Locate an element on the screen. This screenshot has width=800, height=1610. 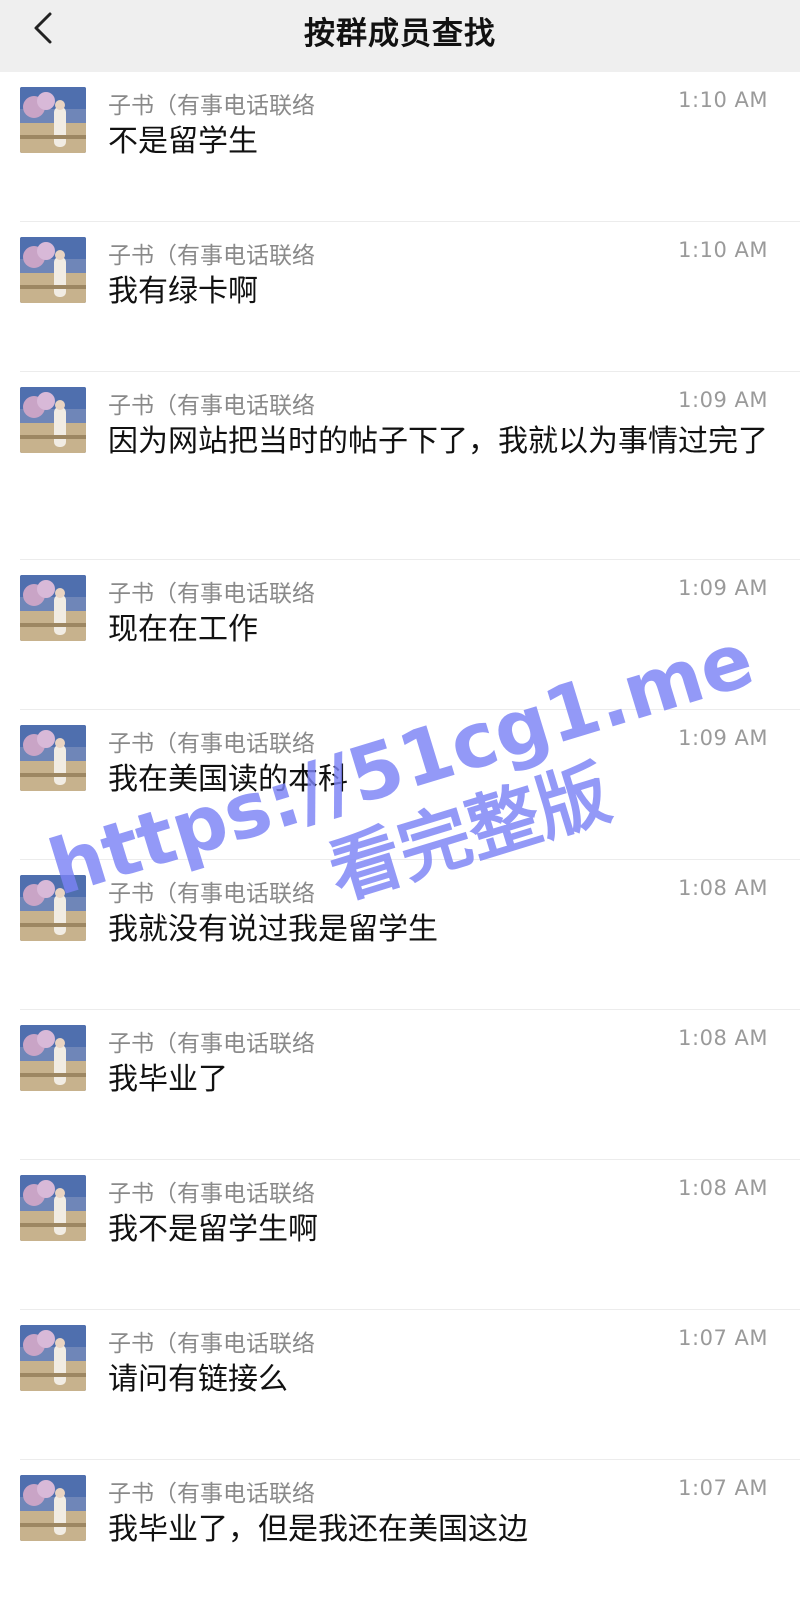
list-item: 子书（有事电话联络 1:10 AM 我有绿卡啊 is located at coordinates (400, 297).